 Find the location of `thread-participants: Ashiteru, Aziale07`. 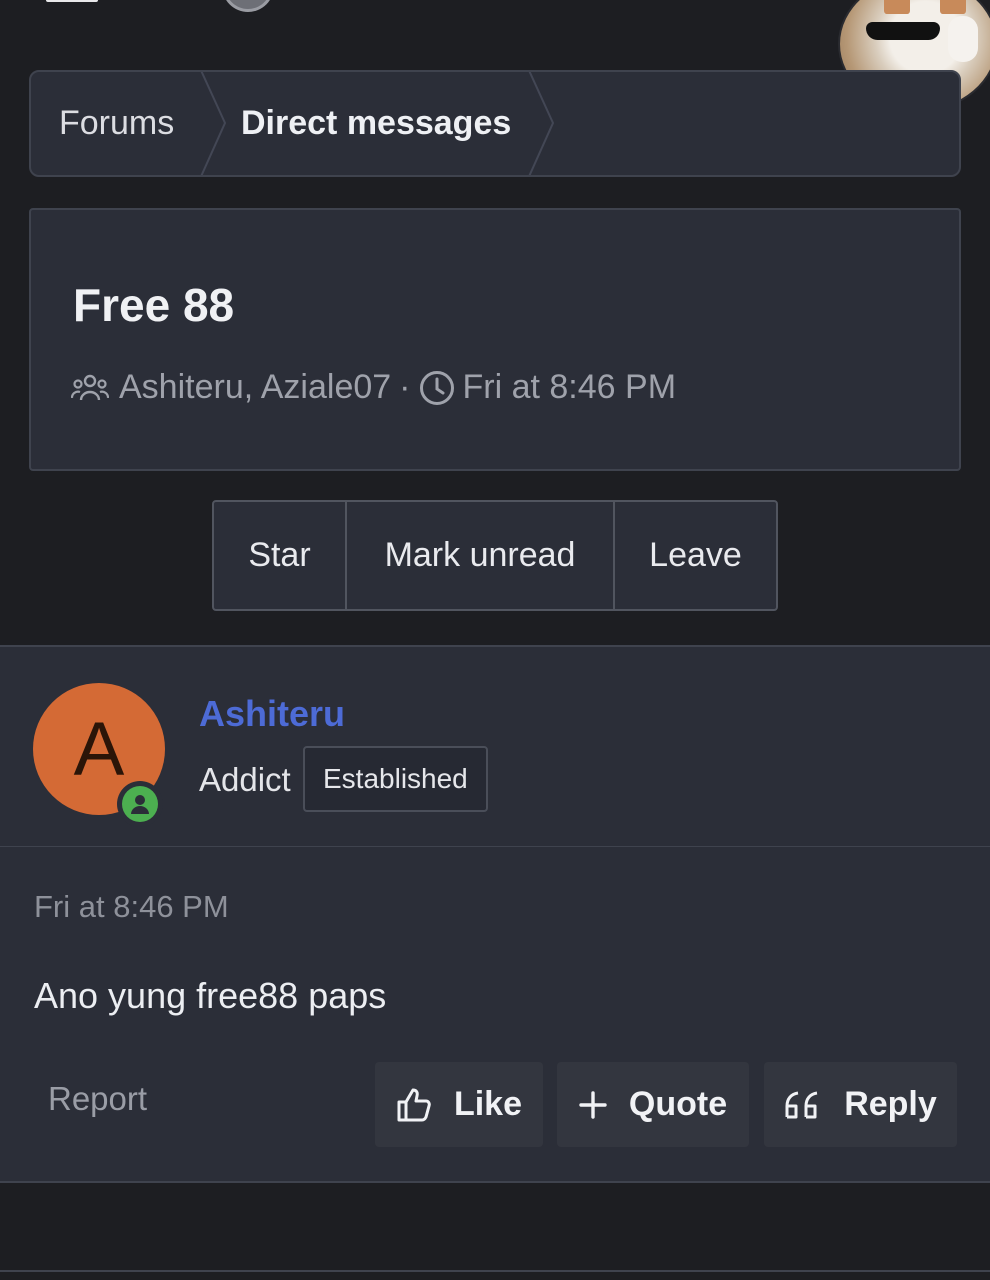

thread-participants: Ashiteru, Aziale07 is located at coordinates (255, 387).